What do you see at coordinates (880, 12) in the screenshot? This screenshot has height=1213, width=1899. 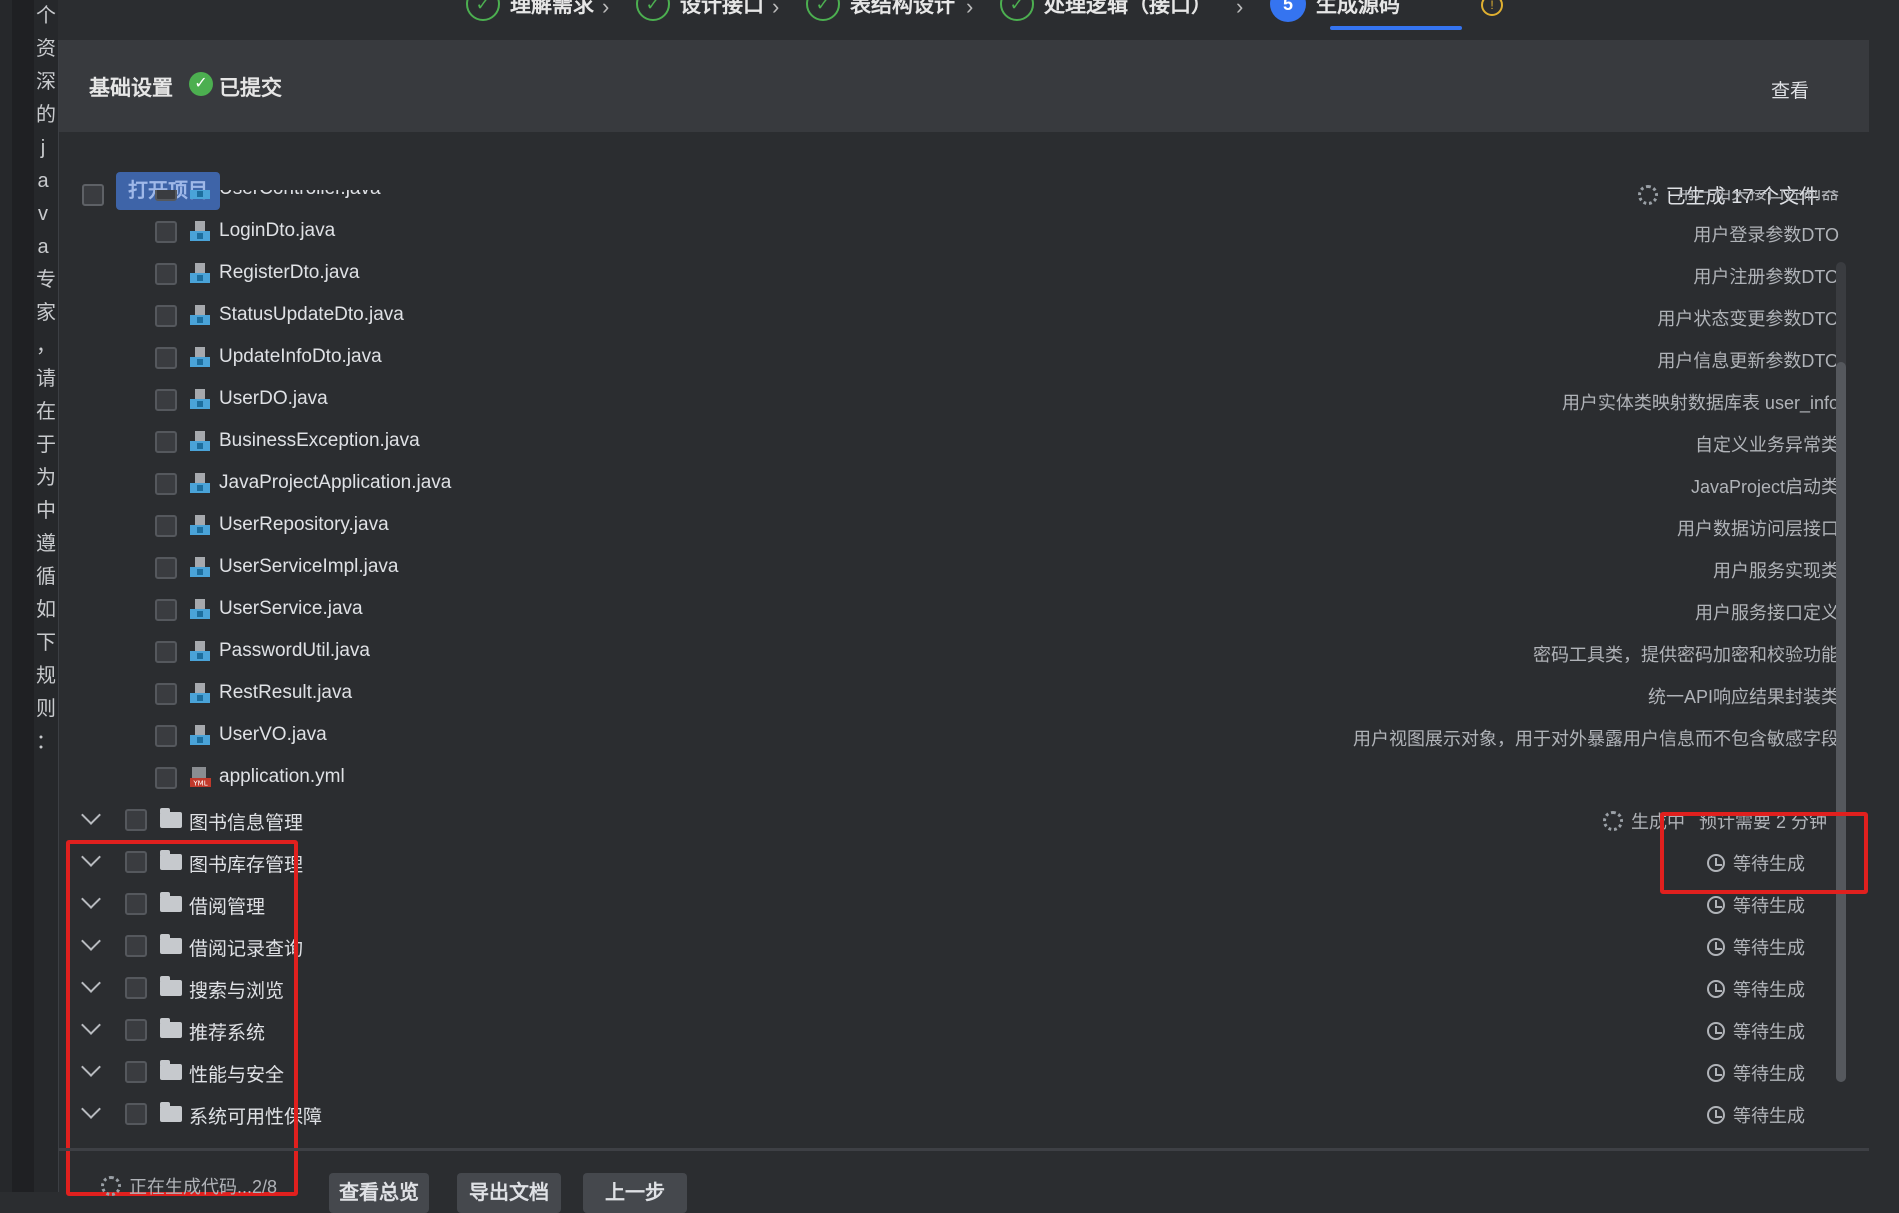 I see `step-3: ✓ 表结构设计` at bounding box center [880, 12].